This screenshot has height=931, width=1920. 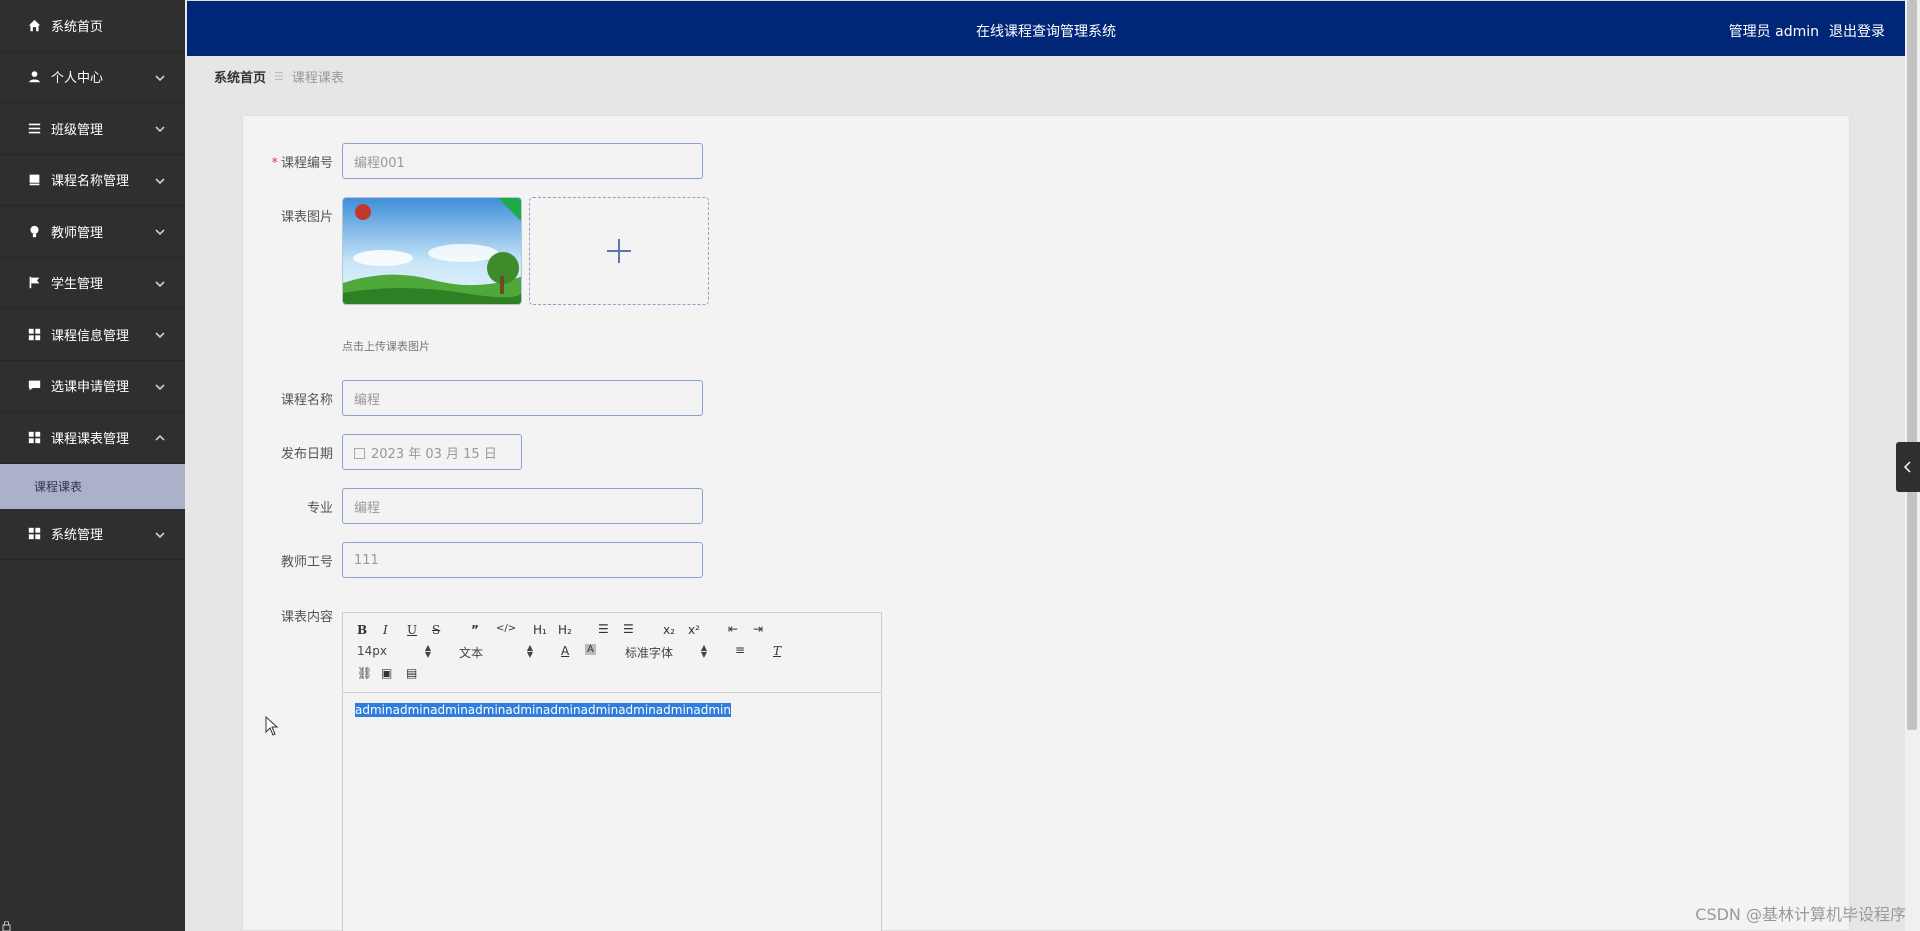 What do you see at coordinates (565, 651) in the screenshot?
I see `font-color-icon: A` at bounding box center [565, 651].